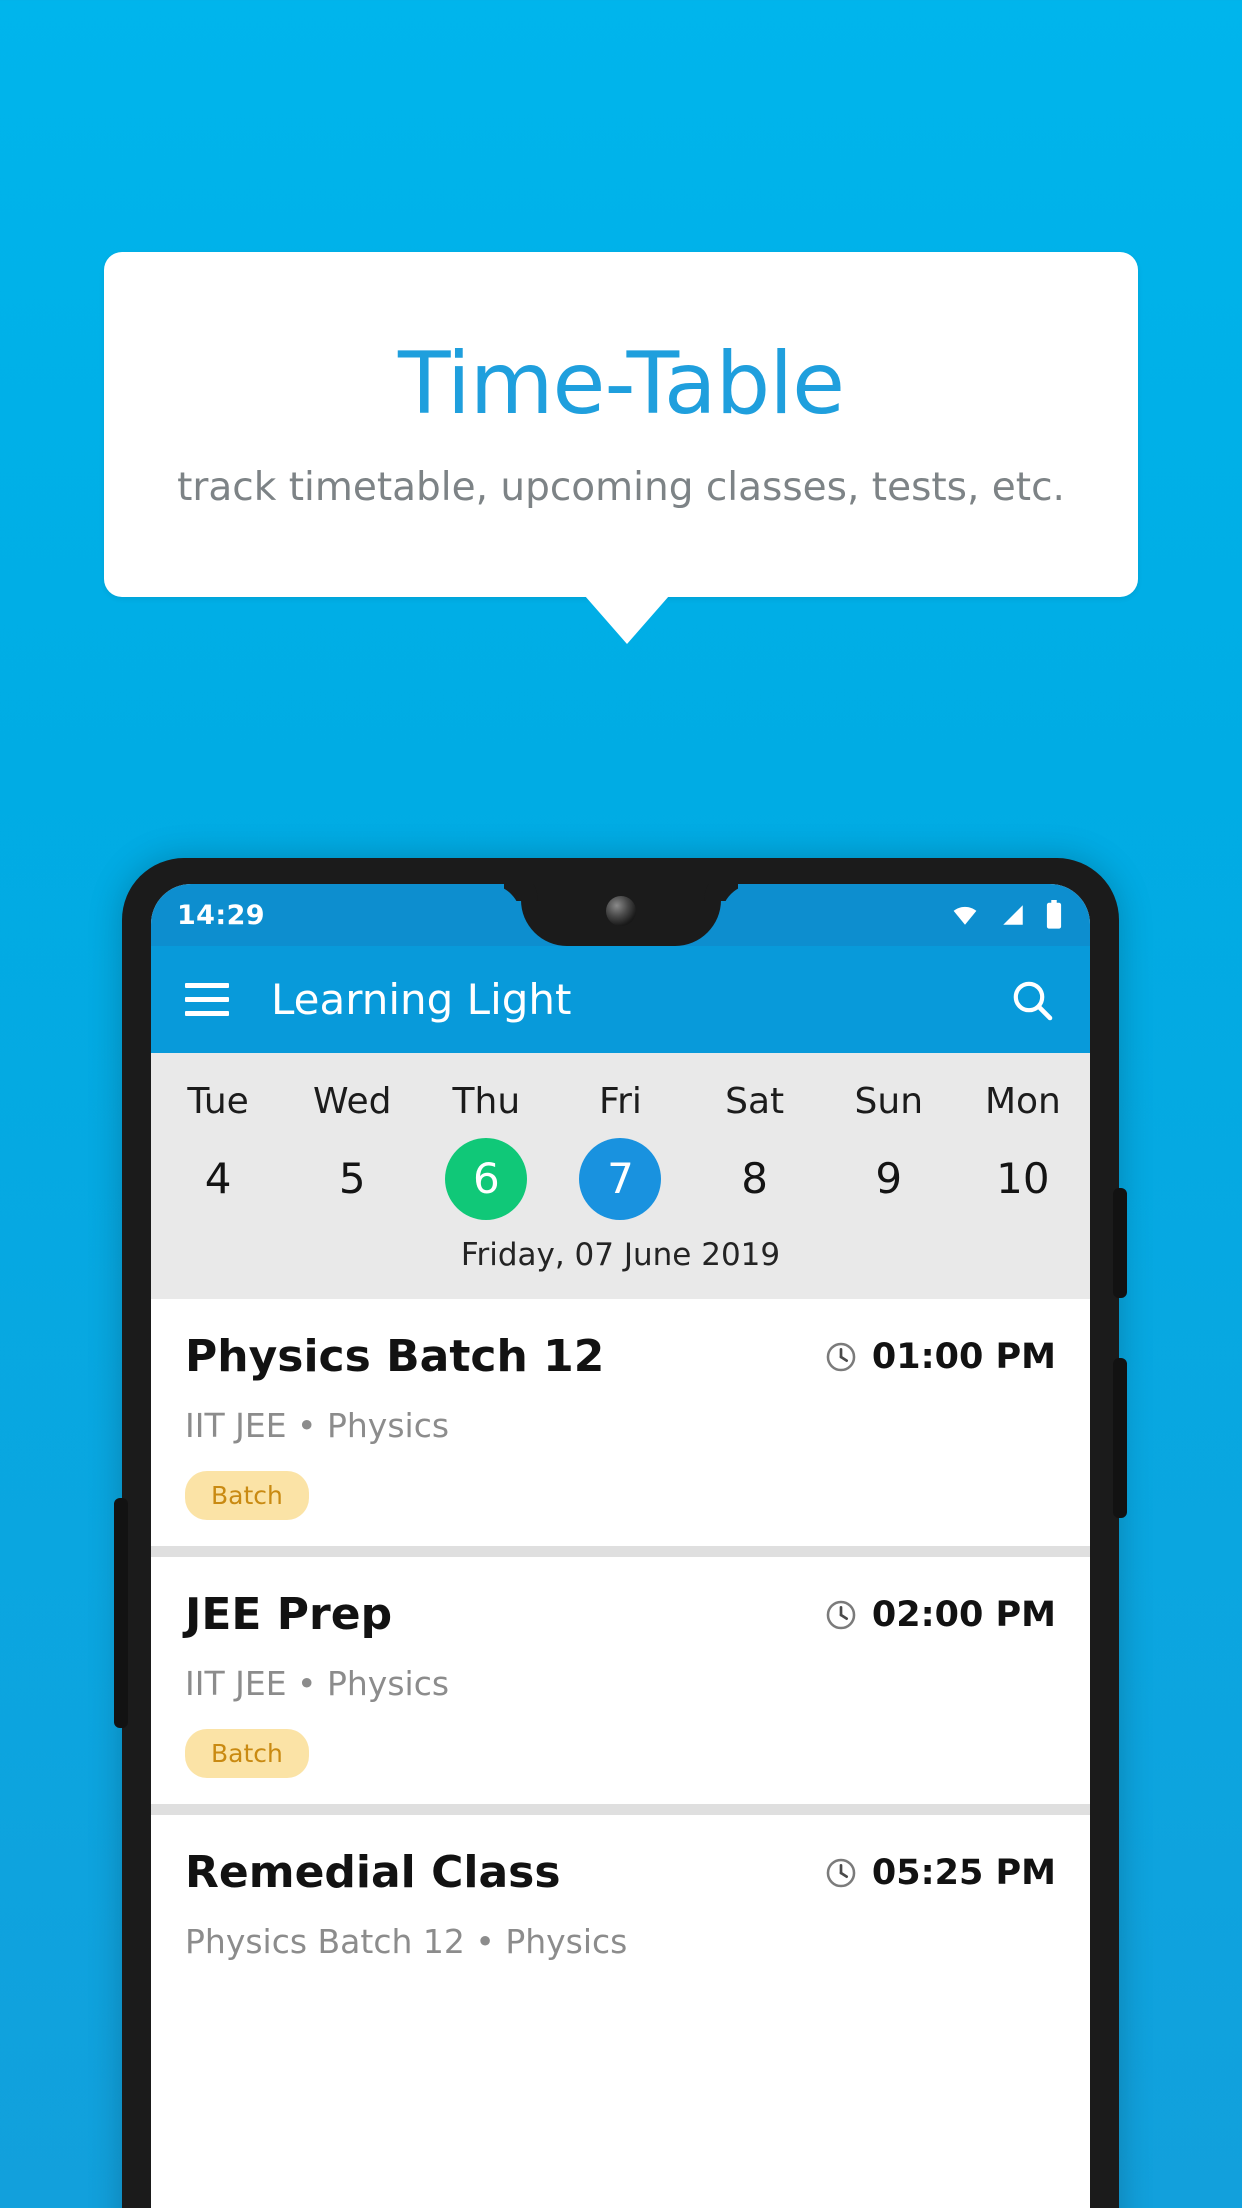  What do you see at coordinates (620, 999) in the screenshot?
I see `app-bar: Learning Light` at bounding box center [620, 999].